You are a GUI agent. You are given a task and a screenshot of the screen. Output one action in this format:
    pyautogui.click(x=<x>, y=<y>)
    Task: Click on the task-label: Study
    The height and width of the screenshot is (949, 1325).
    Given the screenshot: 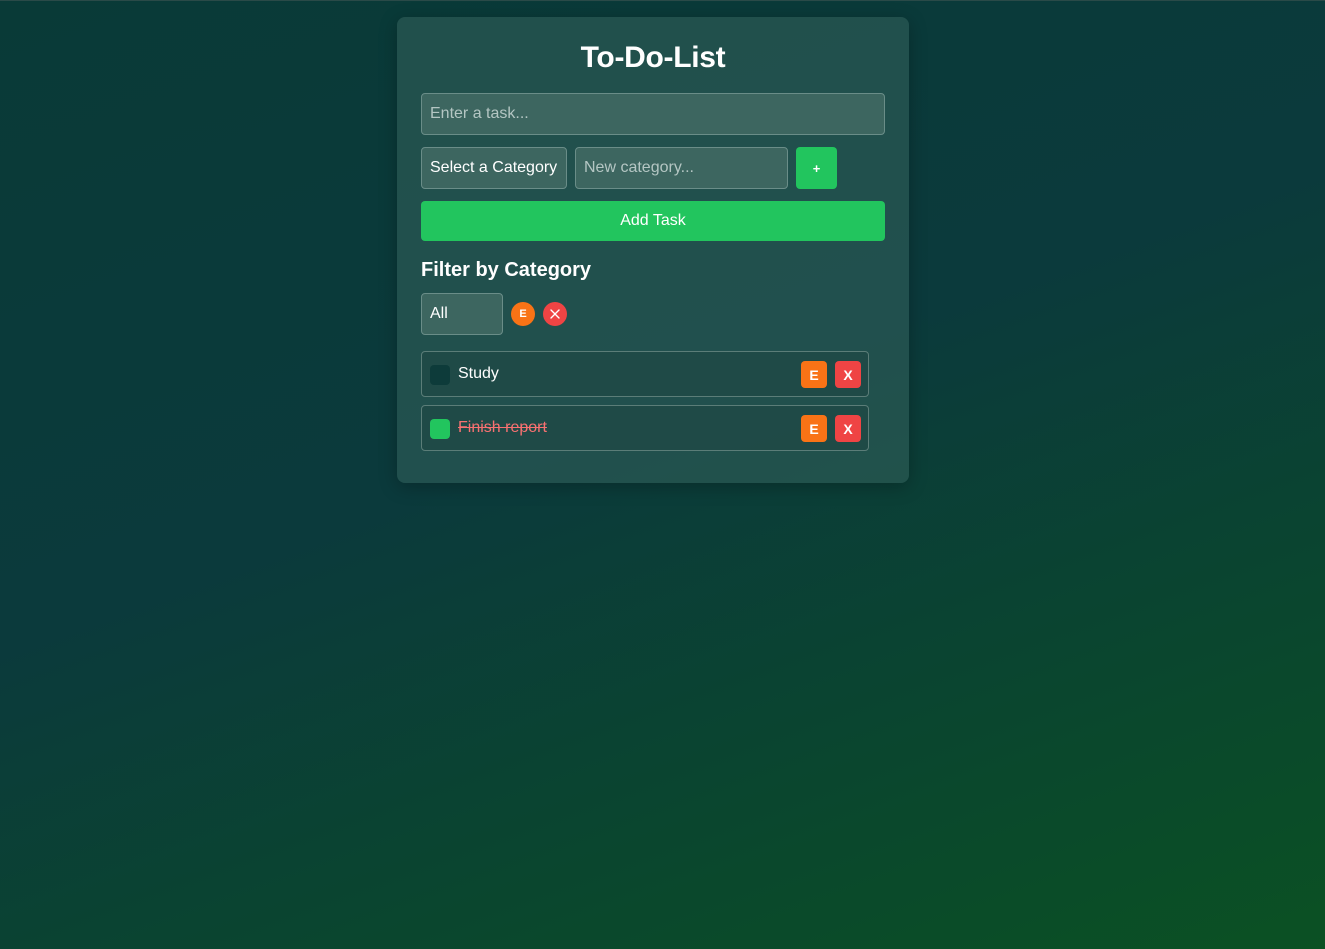 What is the action you would take?
    pyautogui.click(x=478, y=373)
    